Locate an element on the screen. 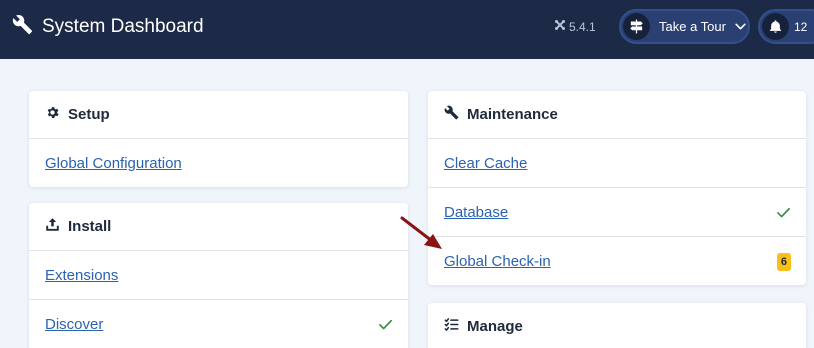  annotation-arrow is located at coordinates (421, 232).